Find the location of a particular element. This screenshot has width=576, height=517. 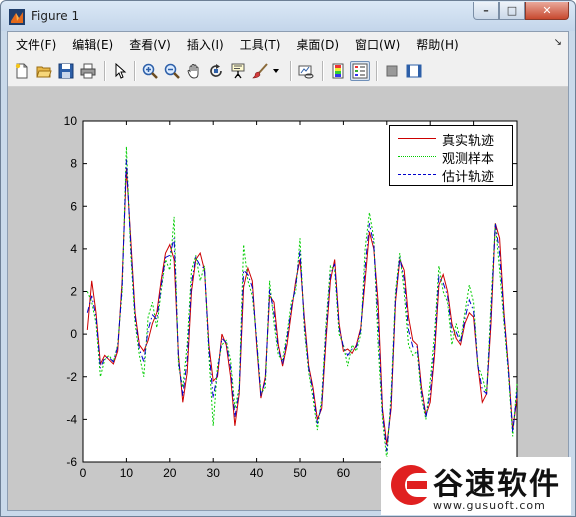

legend-label-estimated: 估计轨迹 is located at coordinates (468, 177).